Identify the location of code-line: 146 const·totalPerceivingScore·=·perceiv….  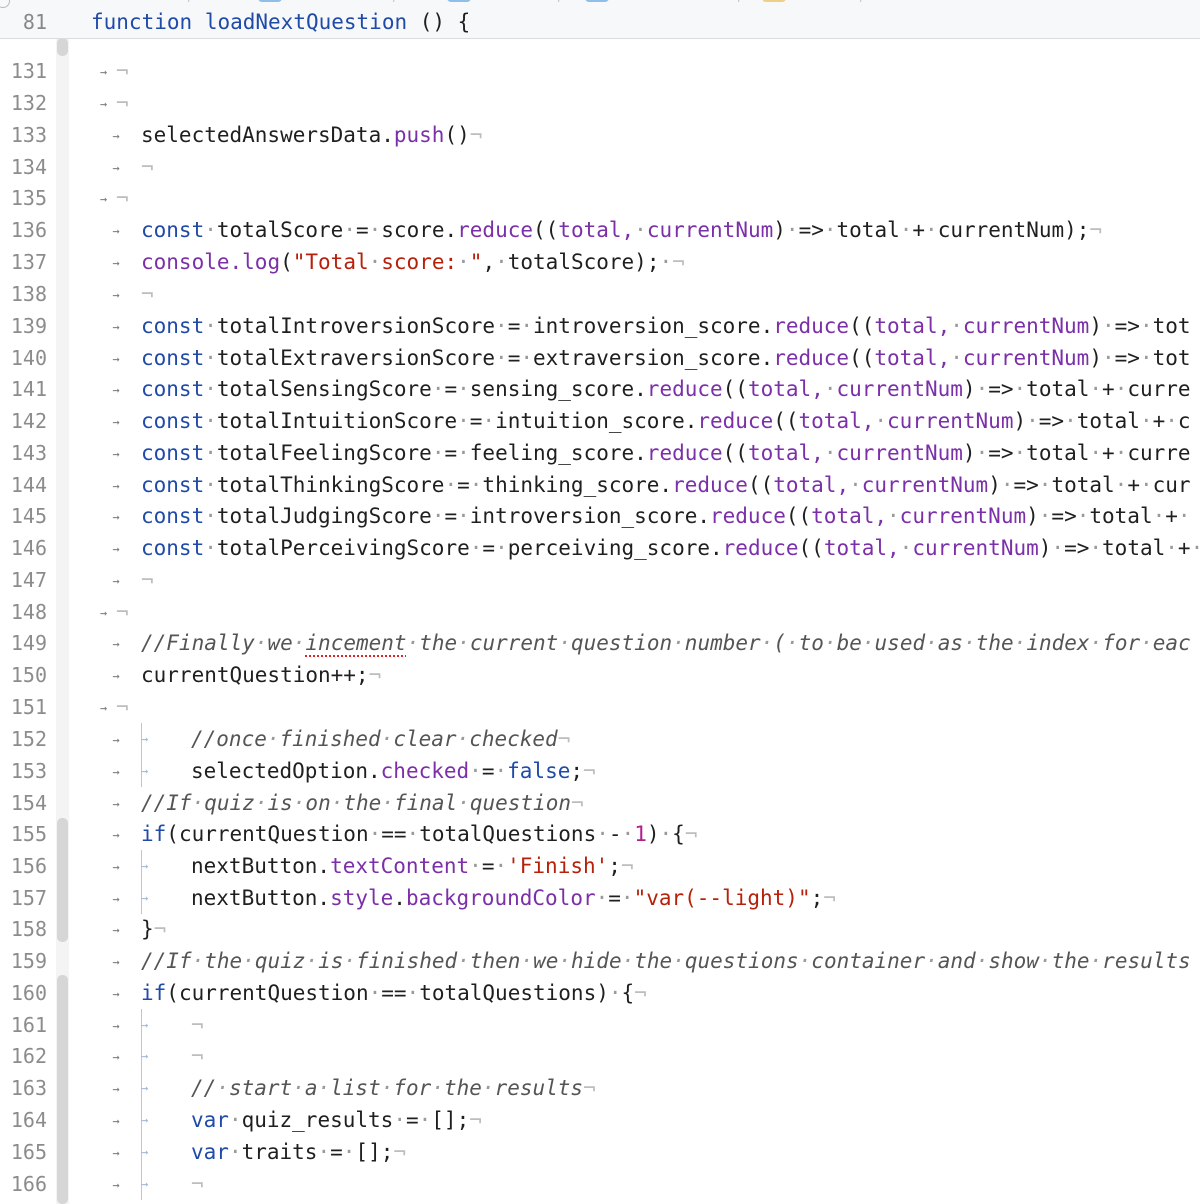
(600, 548).